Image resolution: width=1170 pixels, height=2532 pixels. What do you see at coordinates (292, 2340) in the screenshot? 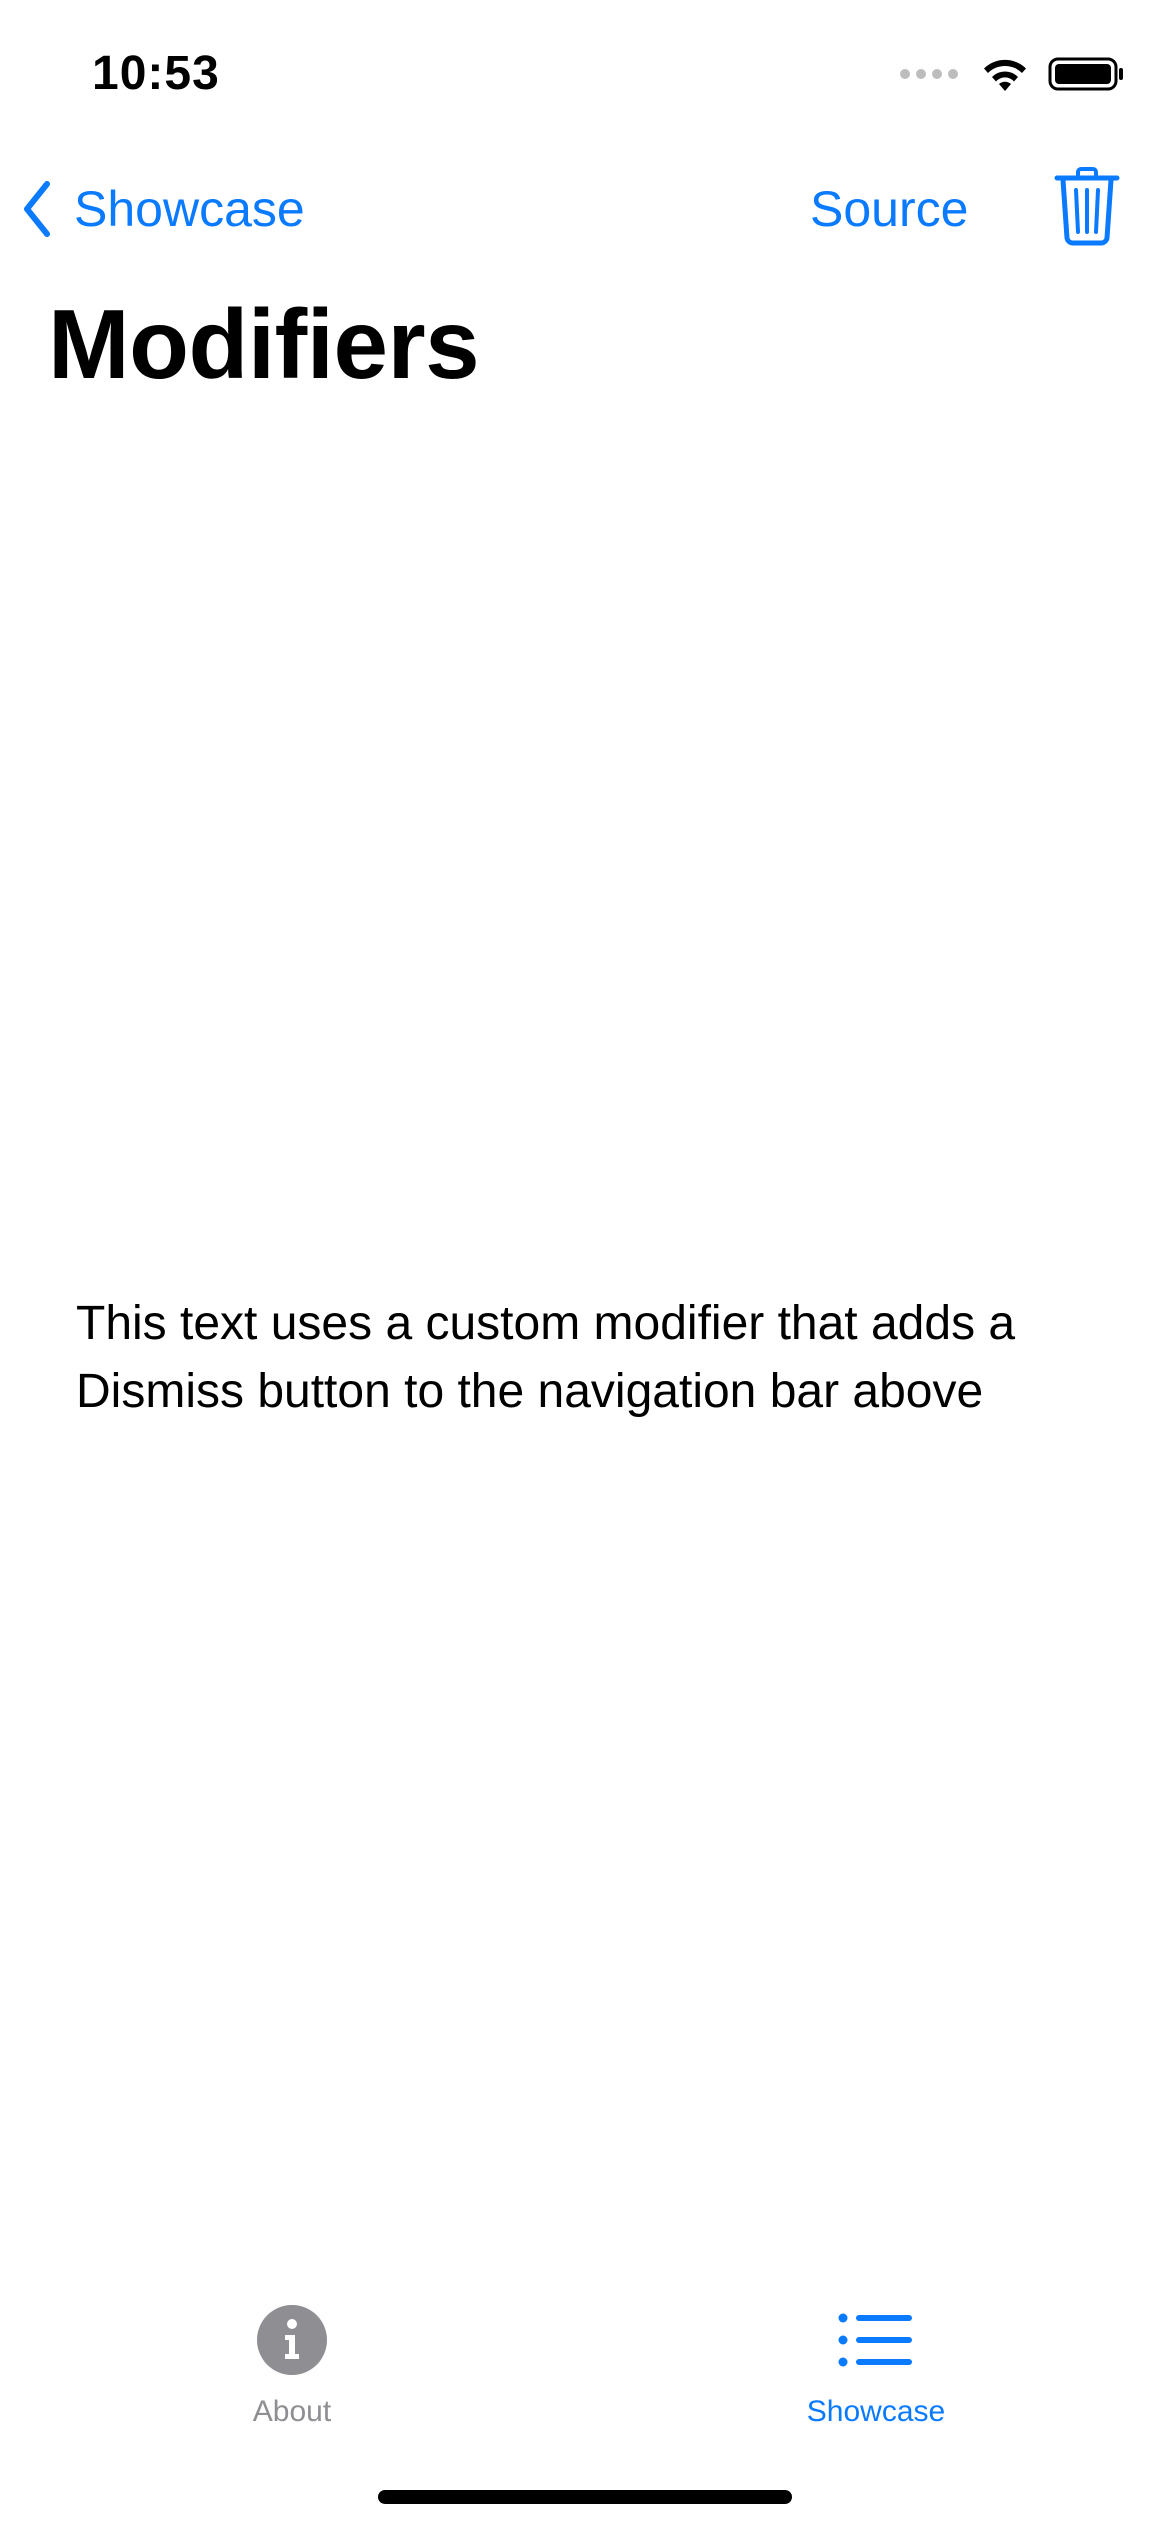
I see `info-circle-icon` at bounding box center [292, 2340].